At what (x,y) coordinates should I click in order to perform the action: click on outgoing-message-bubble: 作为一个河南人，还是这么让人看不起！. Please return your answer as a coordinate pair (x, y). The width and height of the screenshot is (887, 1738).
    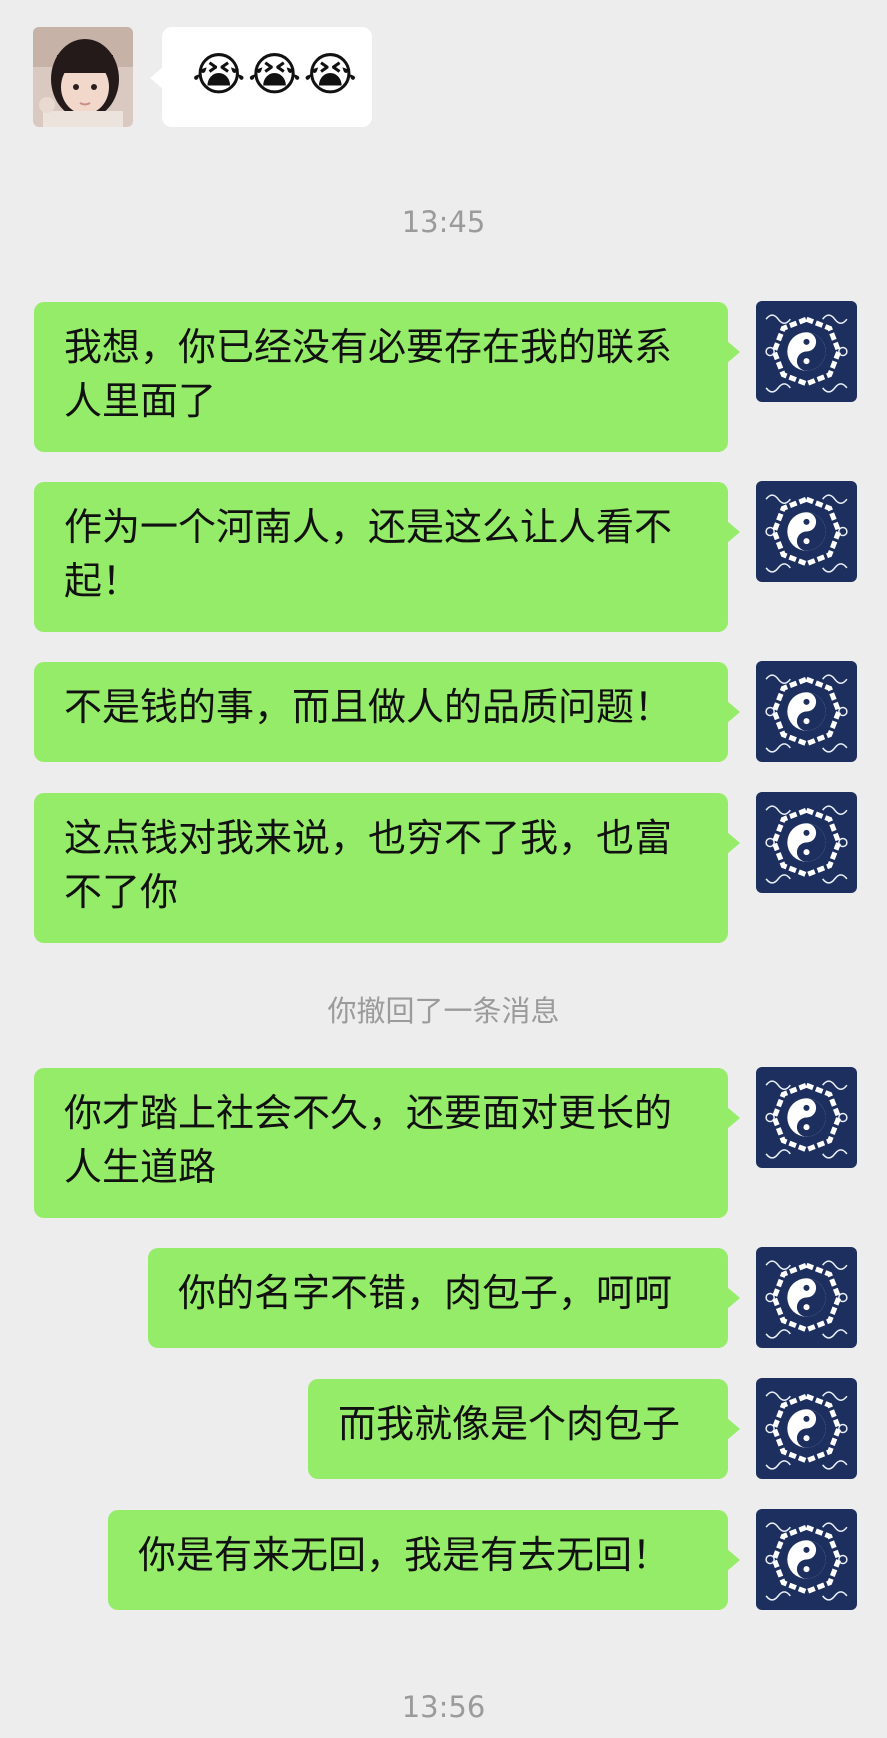
    Looking at the image, I should click on (387, 557).